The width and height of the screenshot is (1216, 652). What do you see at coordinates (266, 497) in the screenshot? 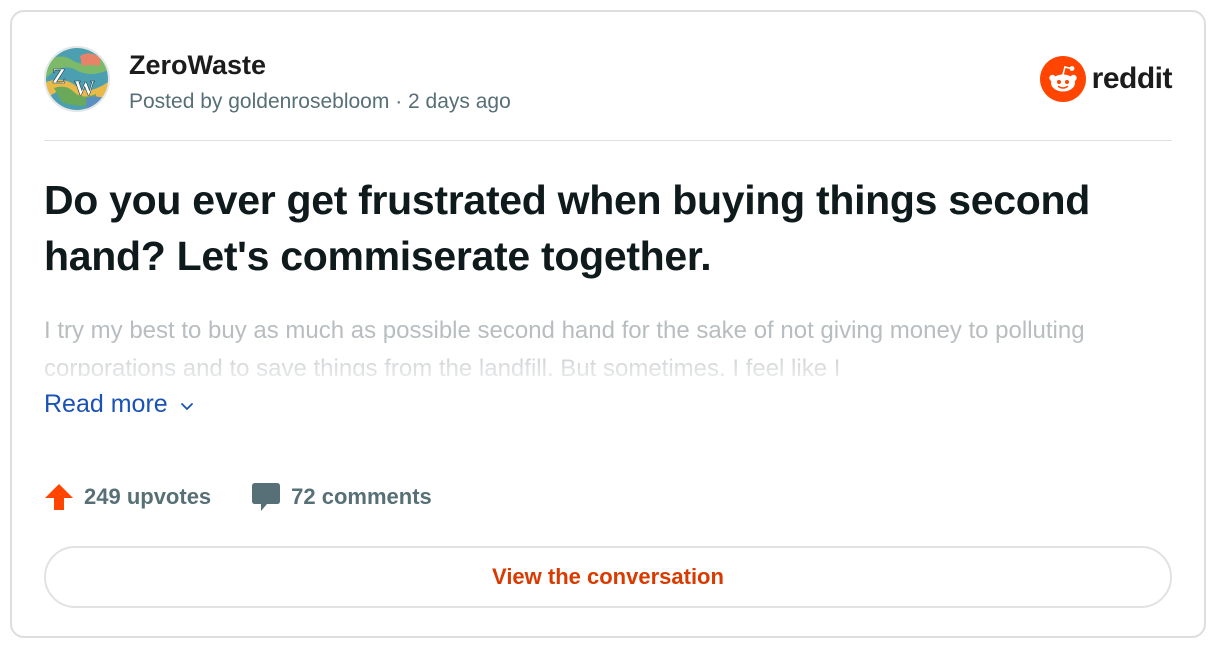
I see `comment-bubble-icon` at bounding box center [266, 497].